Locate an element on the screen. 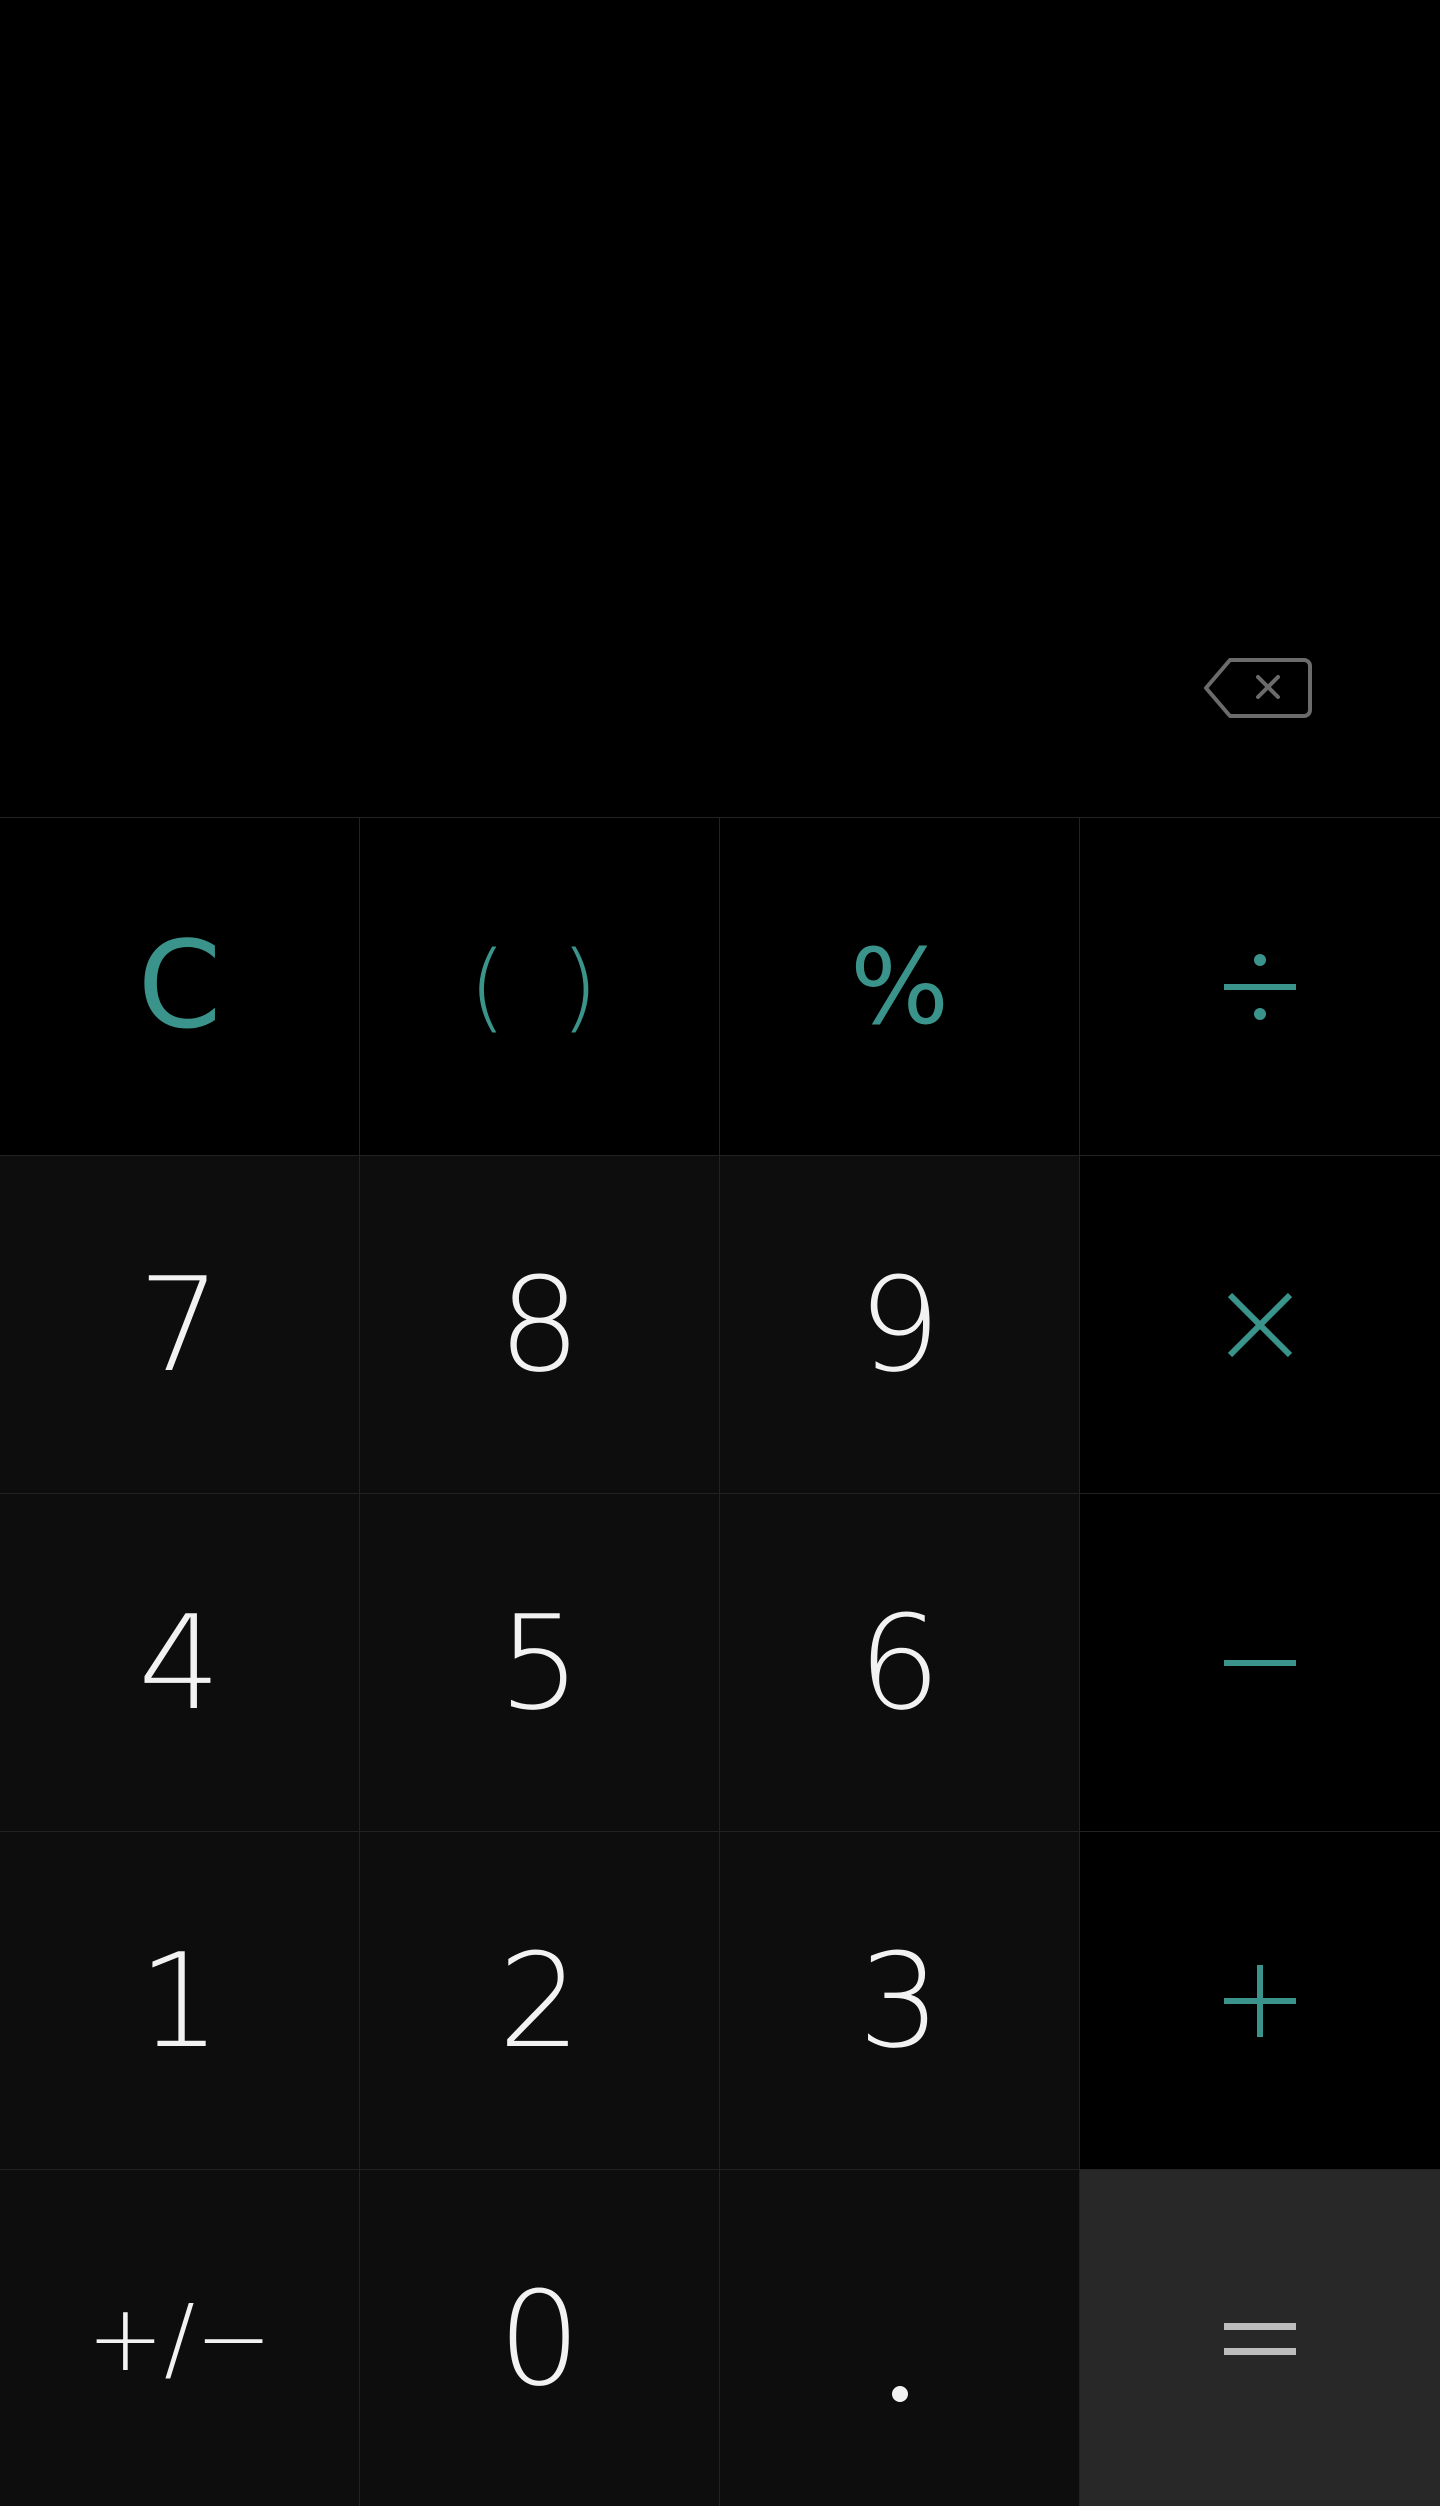 The image size is (1440, 2506). digit-9-button: 9 is located at coordinates (900, 1325).